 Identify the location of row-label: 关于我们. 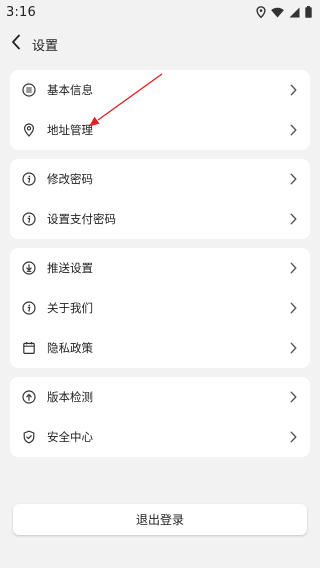
(70, 308).